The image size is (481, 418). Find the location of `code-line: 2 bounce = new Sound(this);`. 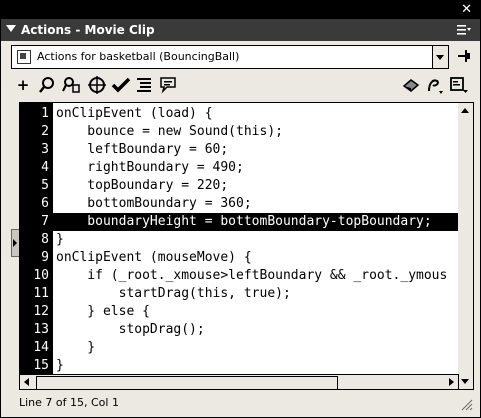

code-line: 2 bounce = new Sound(this); is located at coordinates (239, 132).